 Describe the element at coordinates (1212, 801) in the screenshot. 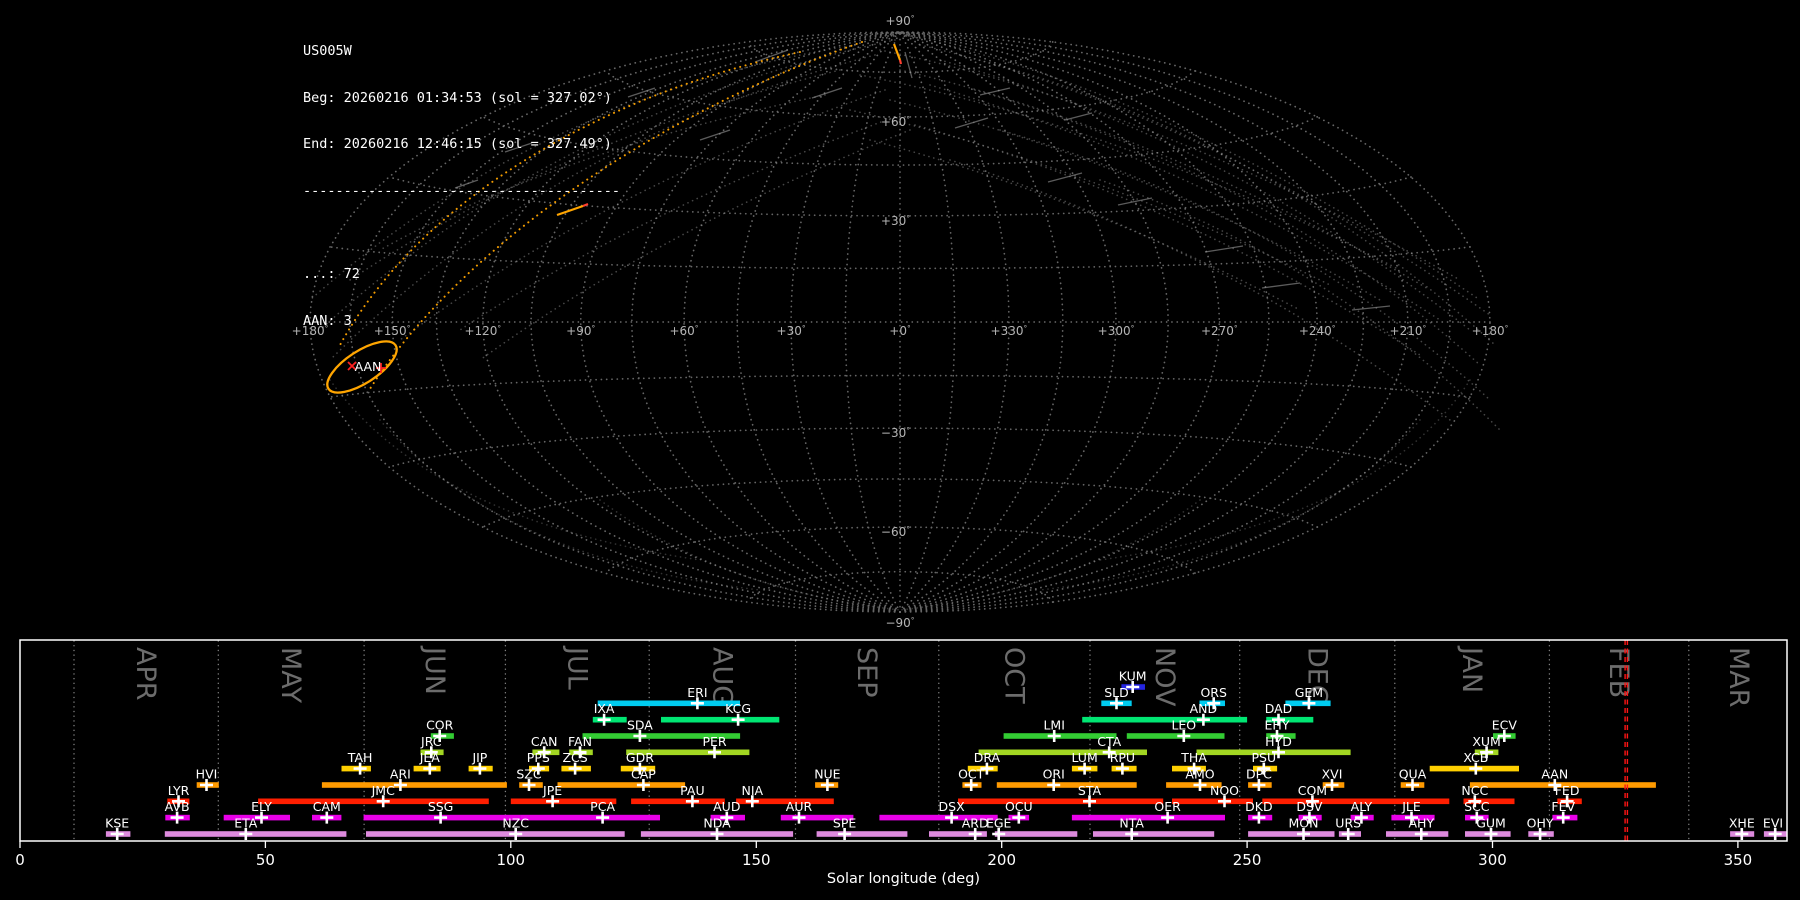

I see `shower-bar-NOO` at that location.